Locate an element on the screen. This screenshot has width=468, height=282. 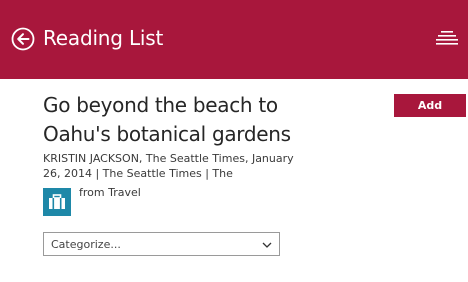
menu-button is located at coordinates (447, 39).